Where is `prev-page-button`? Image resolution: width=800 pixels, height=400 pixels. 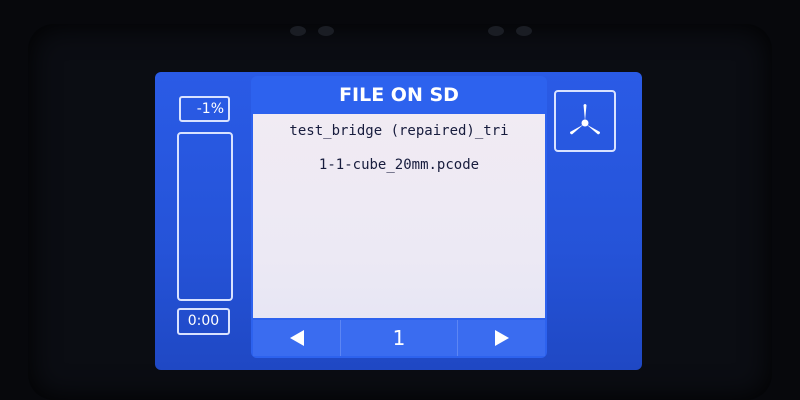 prev-page-button is located at coordinates (296, 338).